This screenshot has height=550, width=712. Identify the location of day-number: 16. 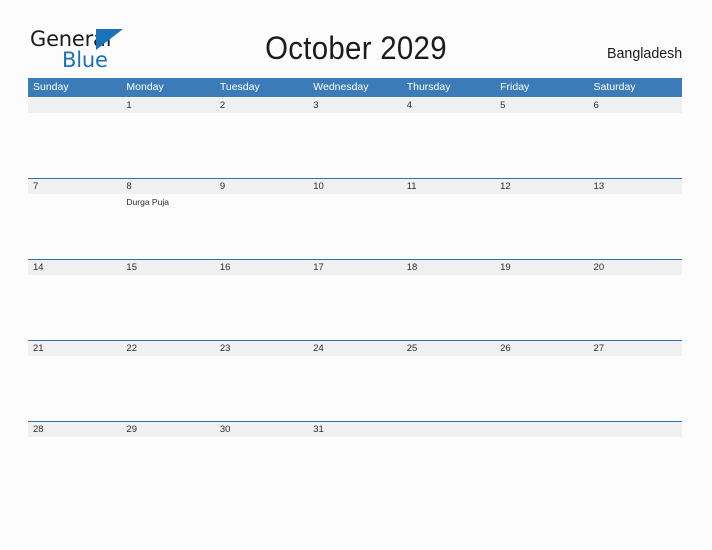
(261, 267).